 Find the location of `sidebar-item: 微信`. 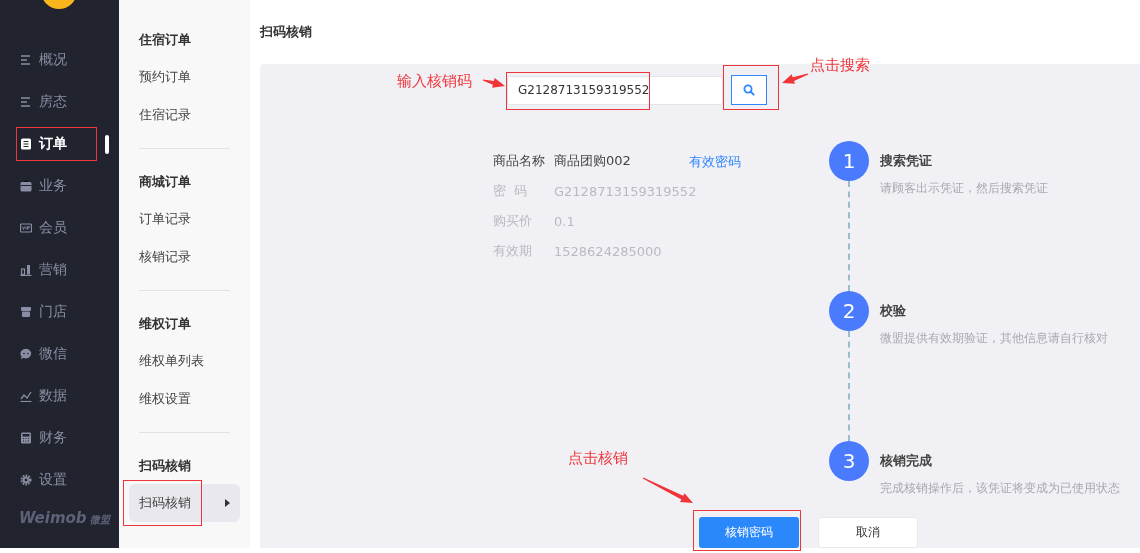

sidebar-item: 微信 is located at coordinates (59, 354).